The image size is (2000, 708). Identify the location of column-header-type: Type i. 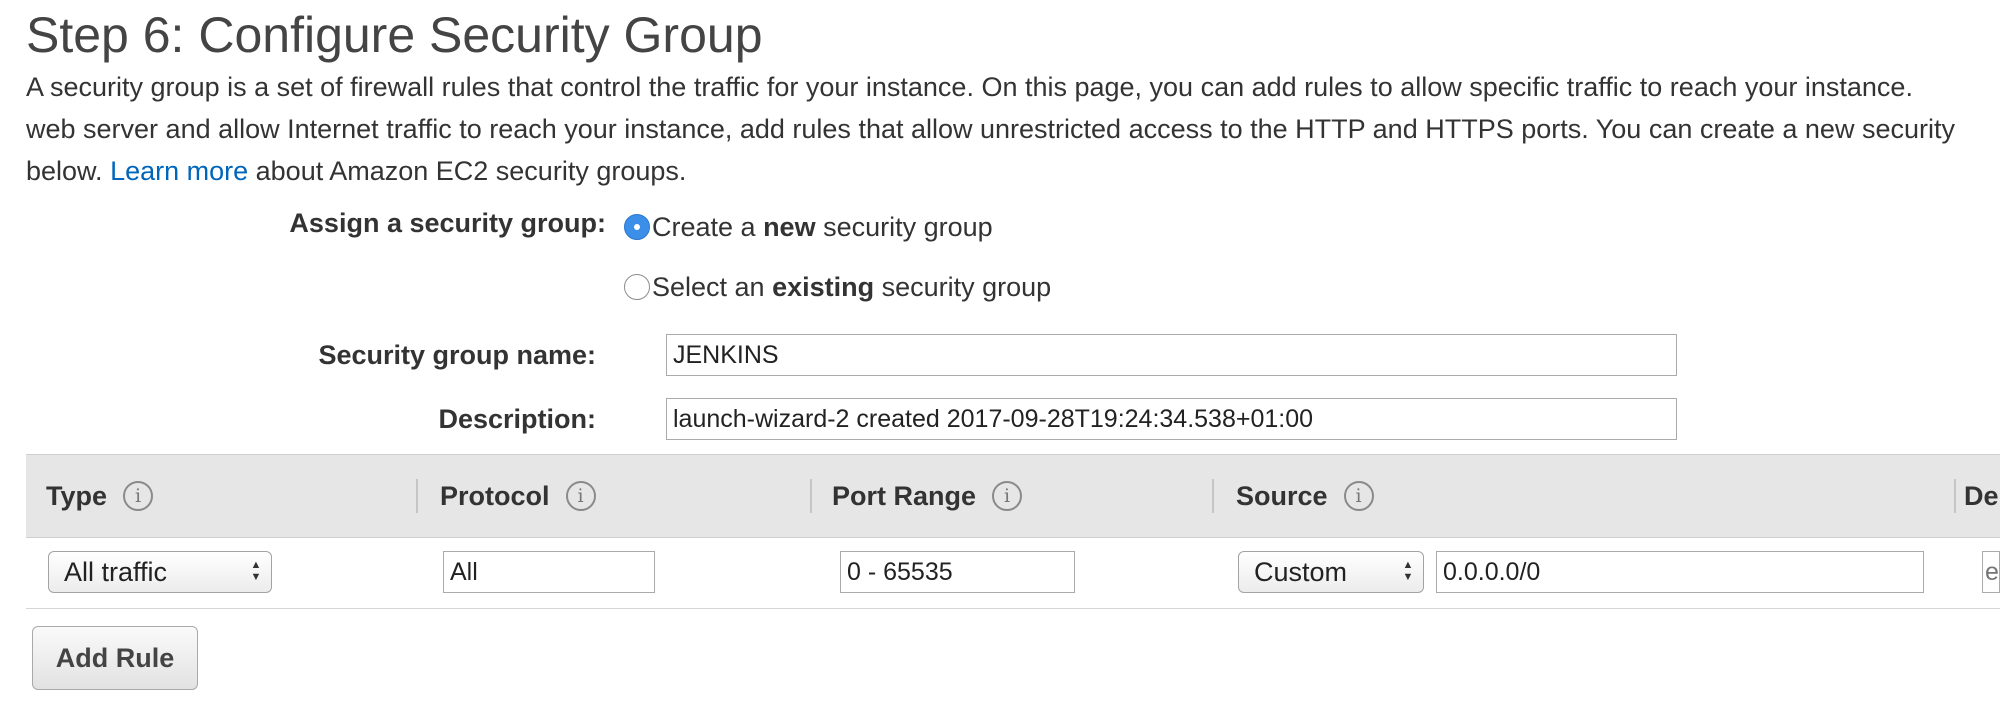
(100, 496).